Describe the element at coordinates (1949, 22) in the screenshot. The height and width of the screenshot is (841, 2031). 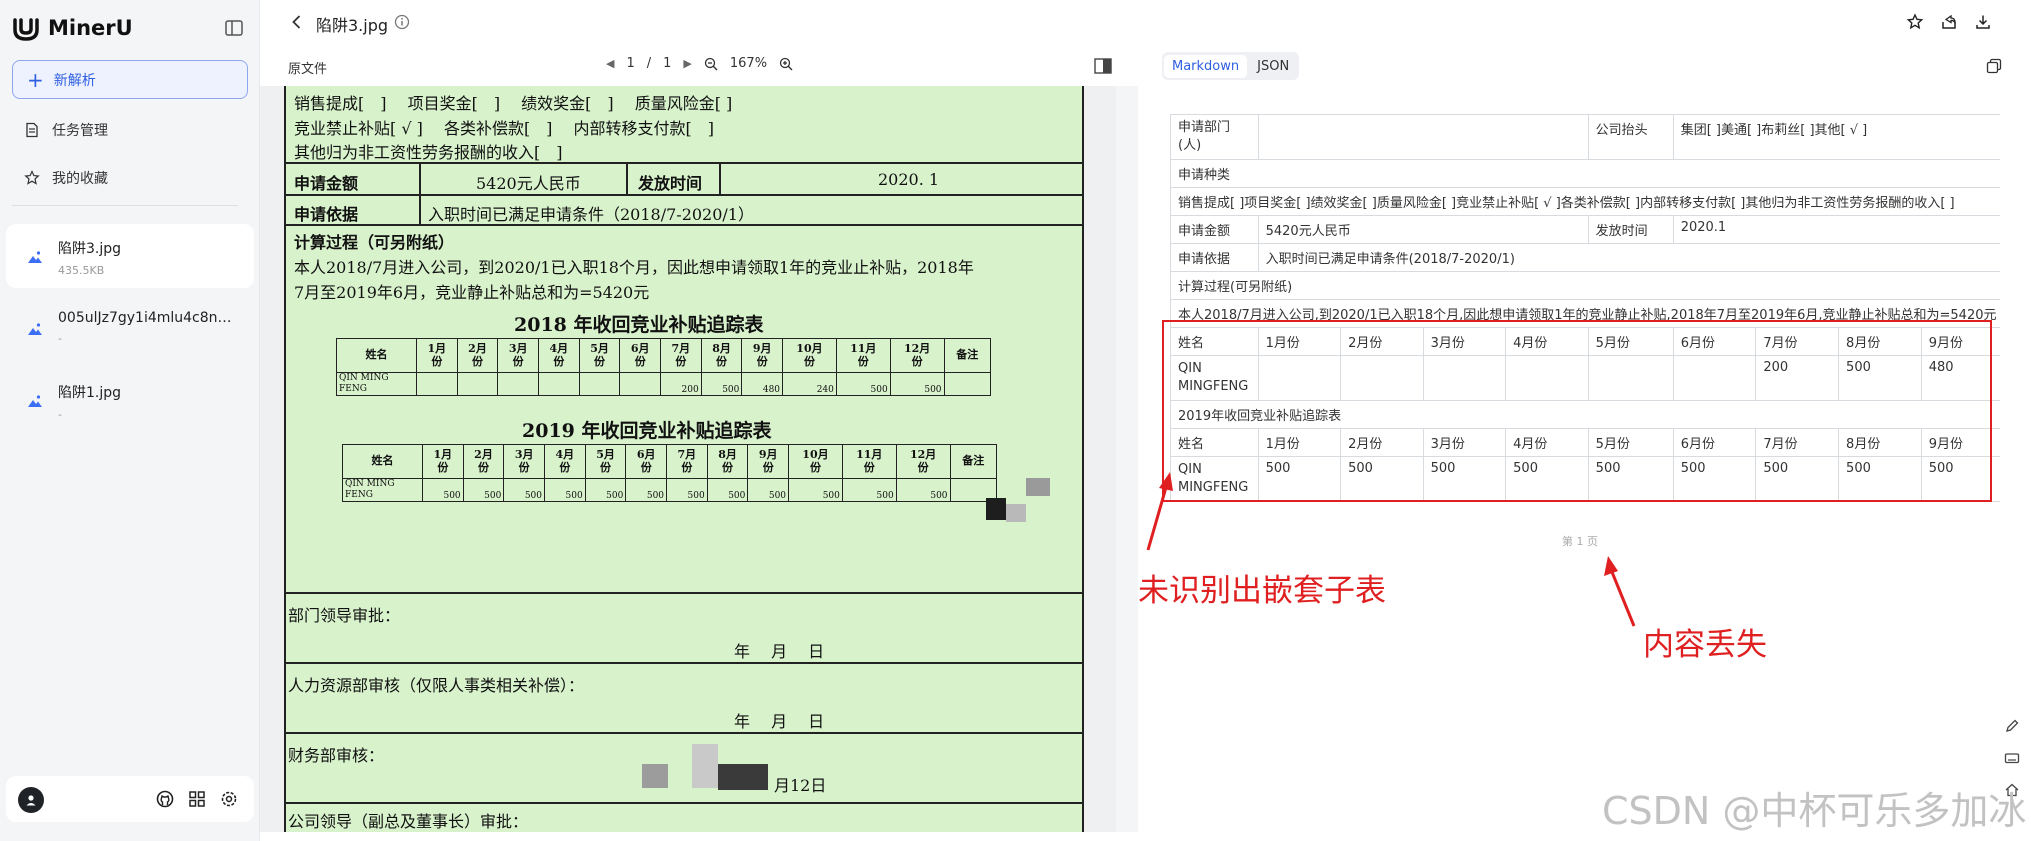
I see `share-icon` at that location.